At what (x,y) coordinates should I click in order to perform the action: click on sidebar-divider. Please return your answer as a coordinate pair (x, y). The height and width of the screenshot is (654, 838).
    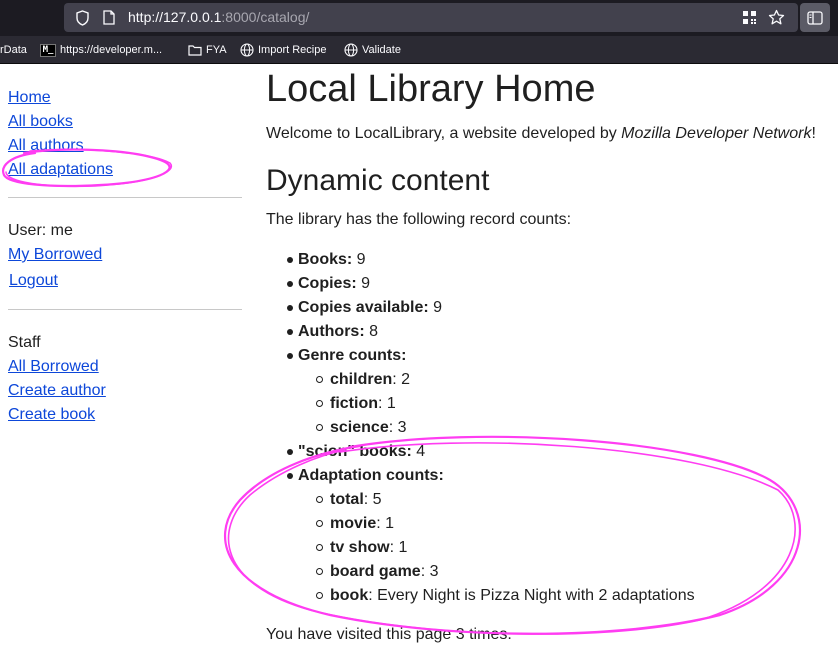
    Looking at the image, I should click on (125, 309).